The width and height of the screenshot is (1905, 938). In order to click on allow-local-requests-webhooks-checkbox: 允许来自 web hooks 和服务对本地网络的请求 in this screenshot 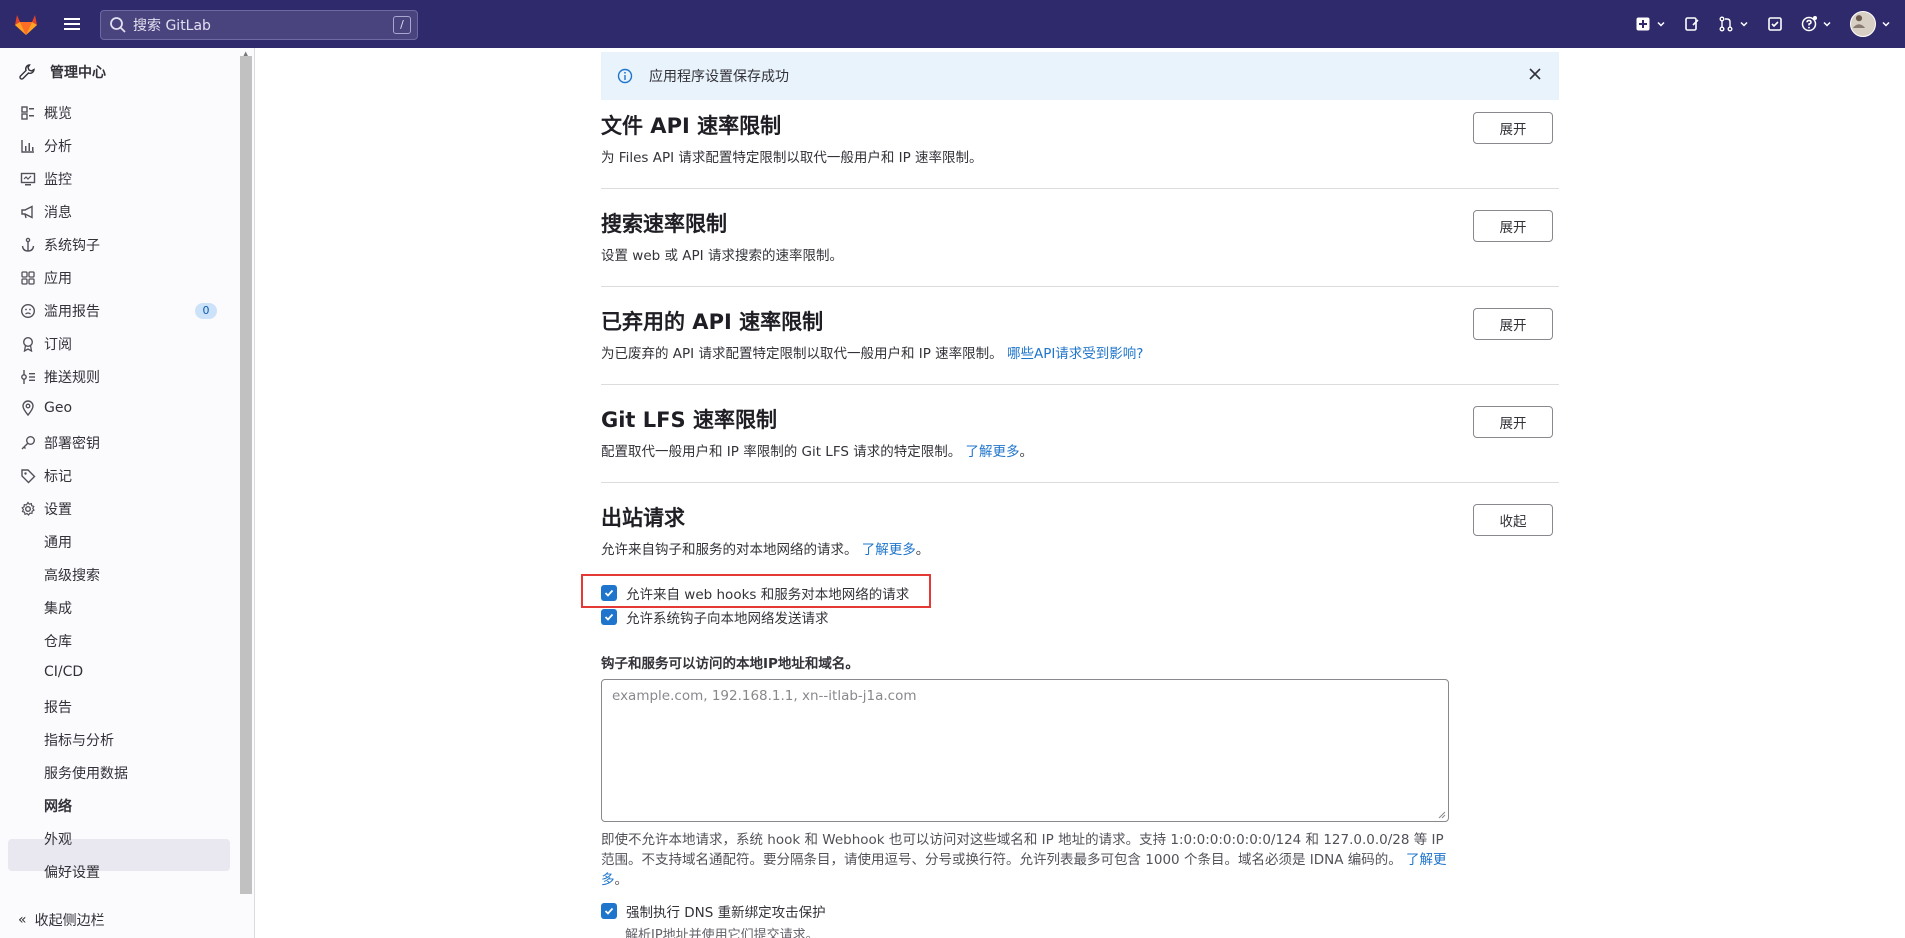, I will do `click(755, 593)`.